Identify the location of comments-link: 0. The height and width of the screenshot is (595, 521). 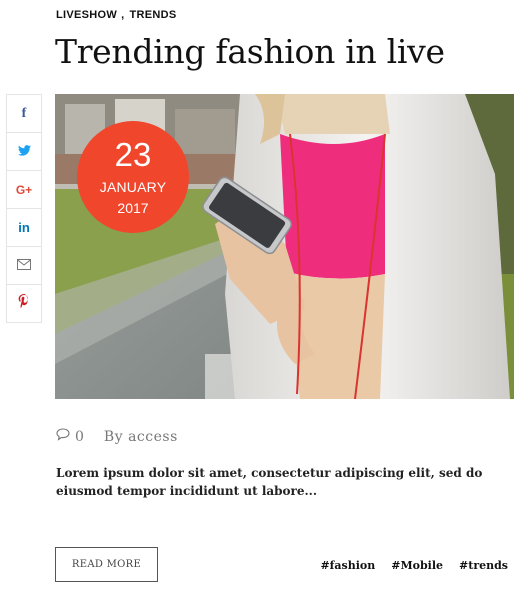
(70, 436).